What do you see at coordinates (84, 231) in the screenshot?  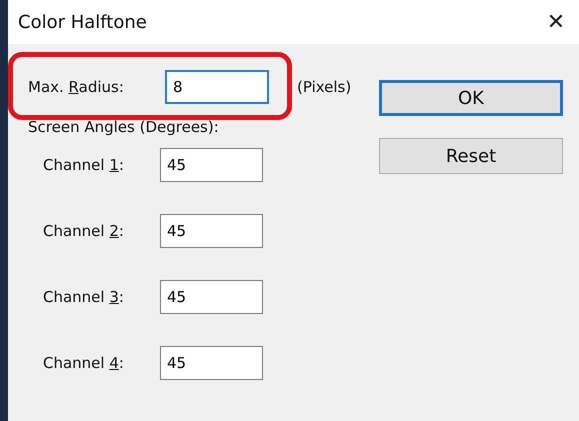 I see `field-label: Channel 2:` at bounding box center [84, 231].